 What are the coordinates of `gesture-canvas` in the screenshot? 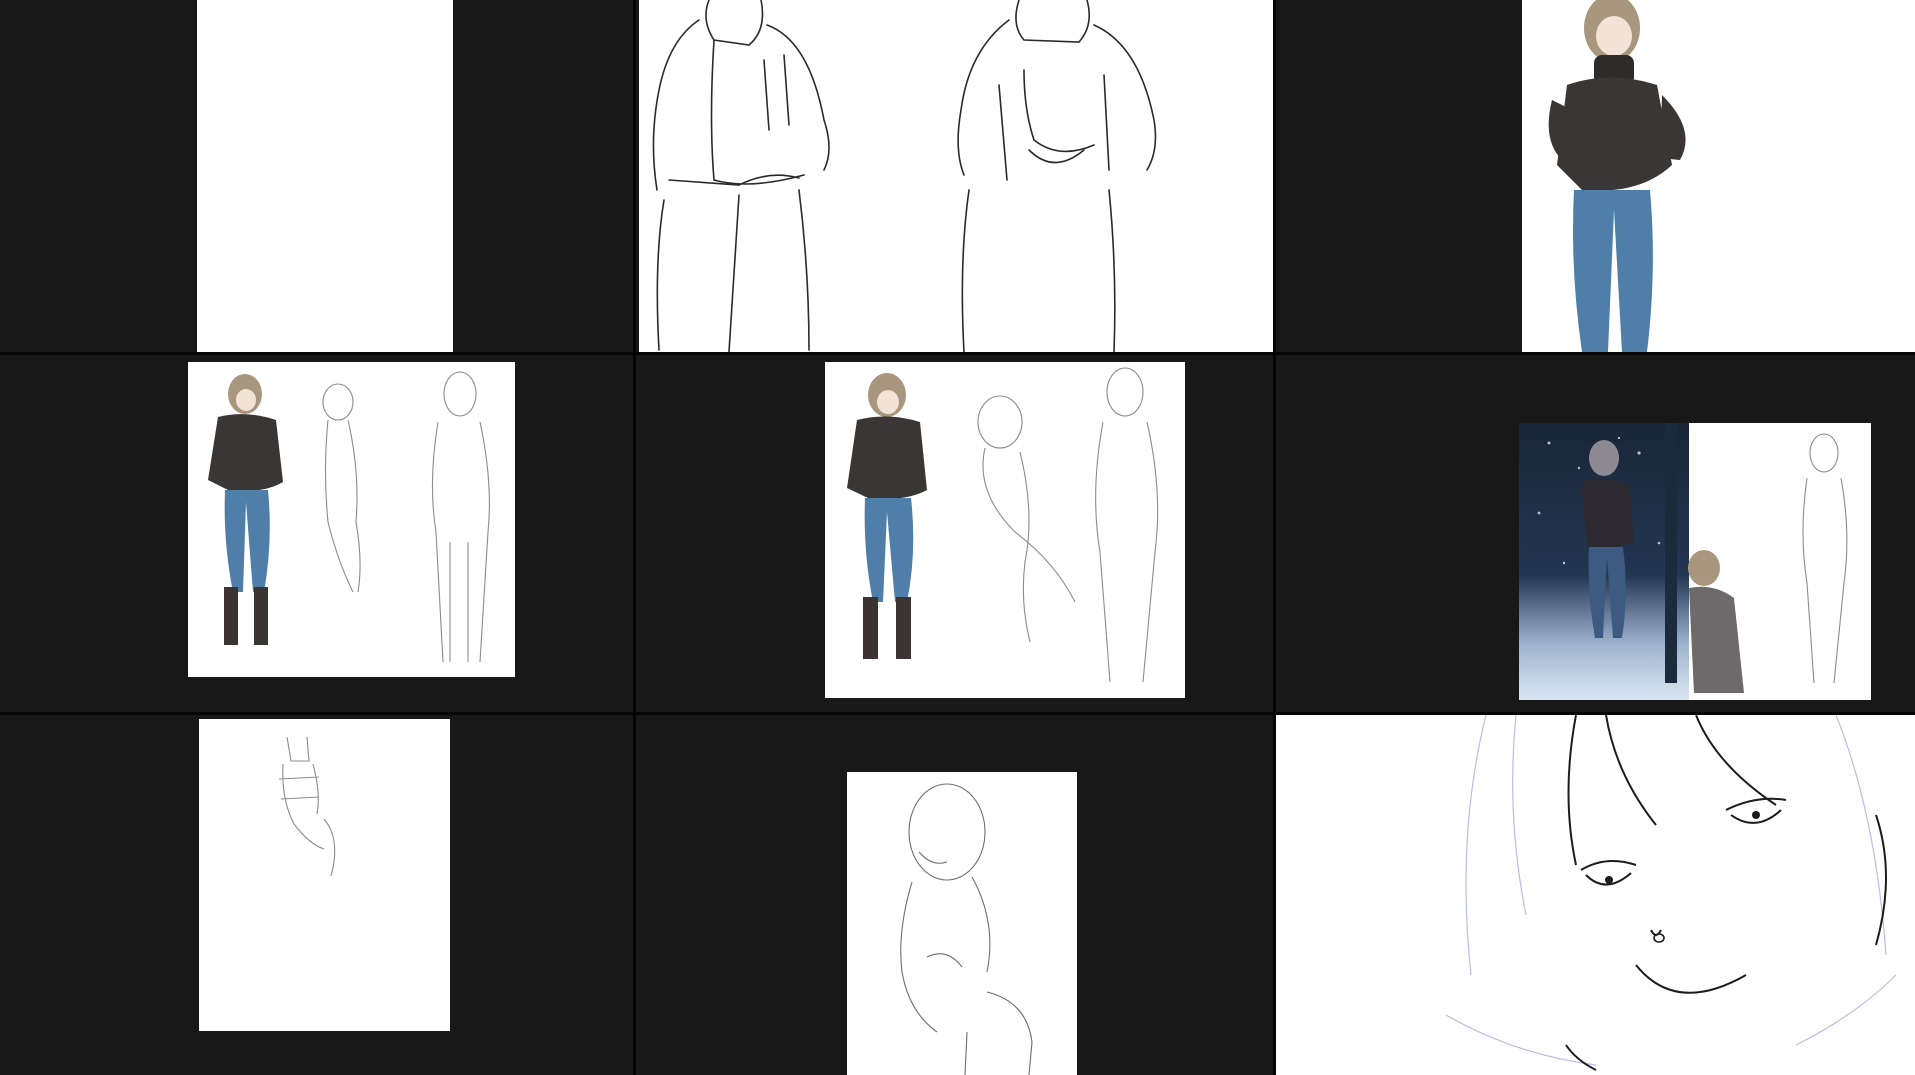 It's located at (324, 875).